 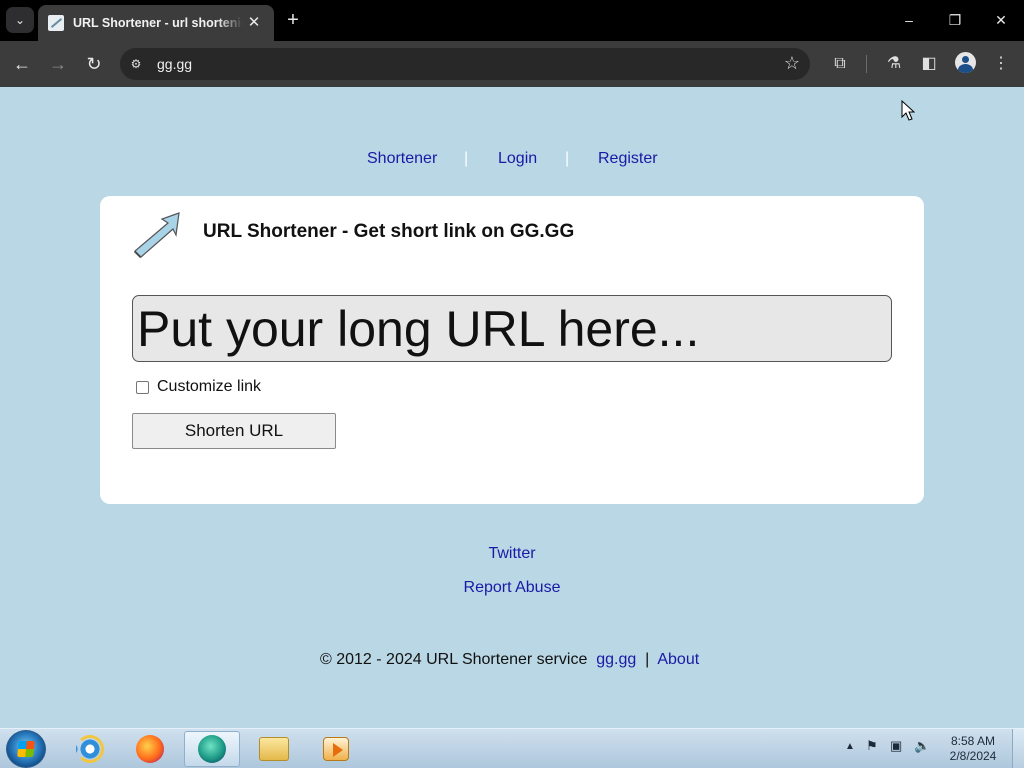 What do you see at coordinates (512, 748) in the screenshot?
I see `taskbar: ▲ ⚑ ▣ 🔈 8:58 AM 2/8/2024` at bounding box center [512, 748].